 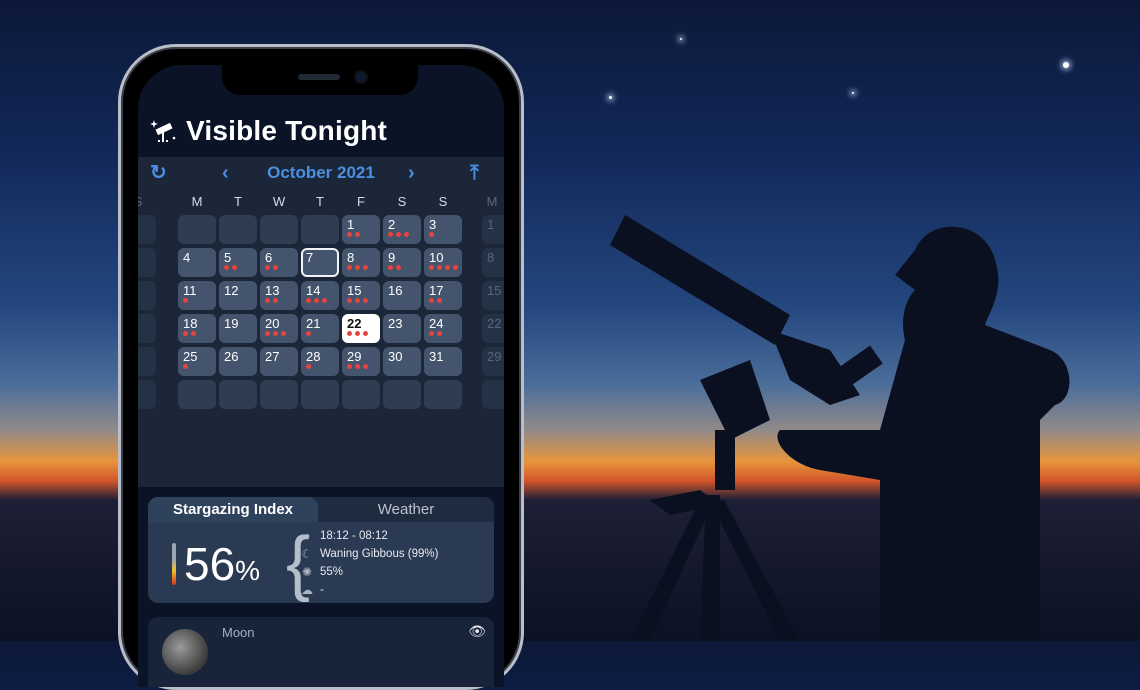 What do you see at coordinates (307, 554) in the screenshot?
I see `moon-phase-icon: ☾` at bounding box center [307, 554].